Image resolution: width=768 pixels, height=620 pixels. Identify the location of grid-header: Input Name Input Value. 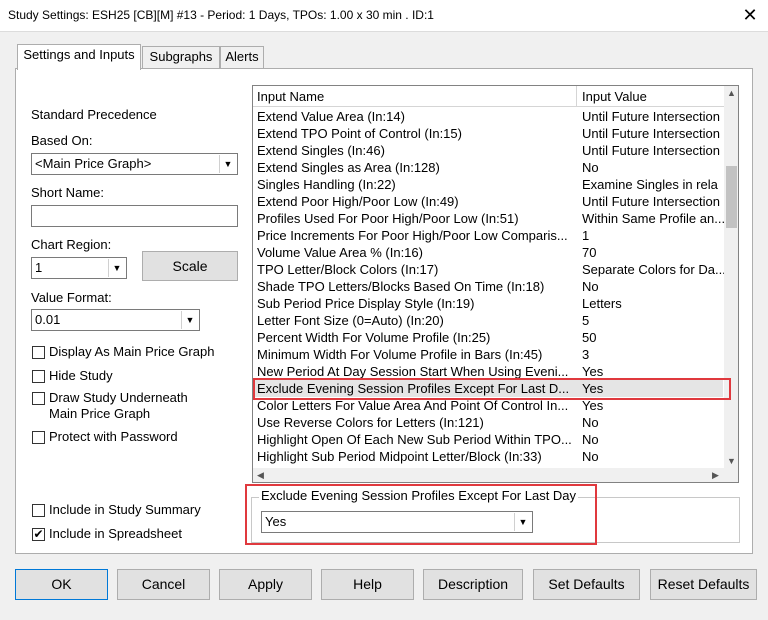
(489, 96).